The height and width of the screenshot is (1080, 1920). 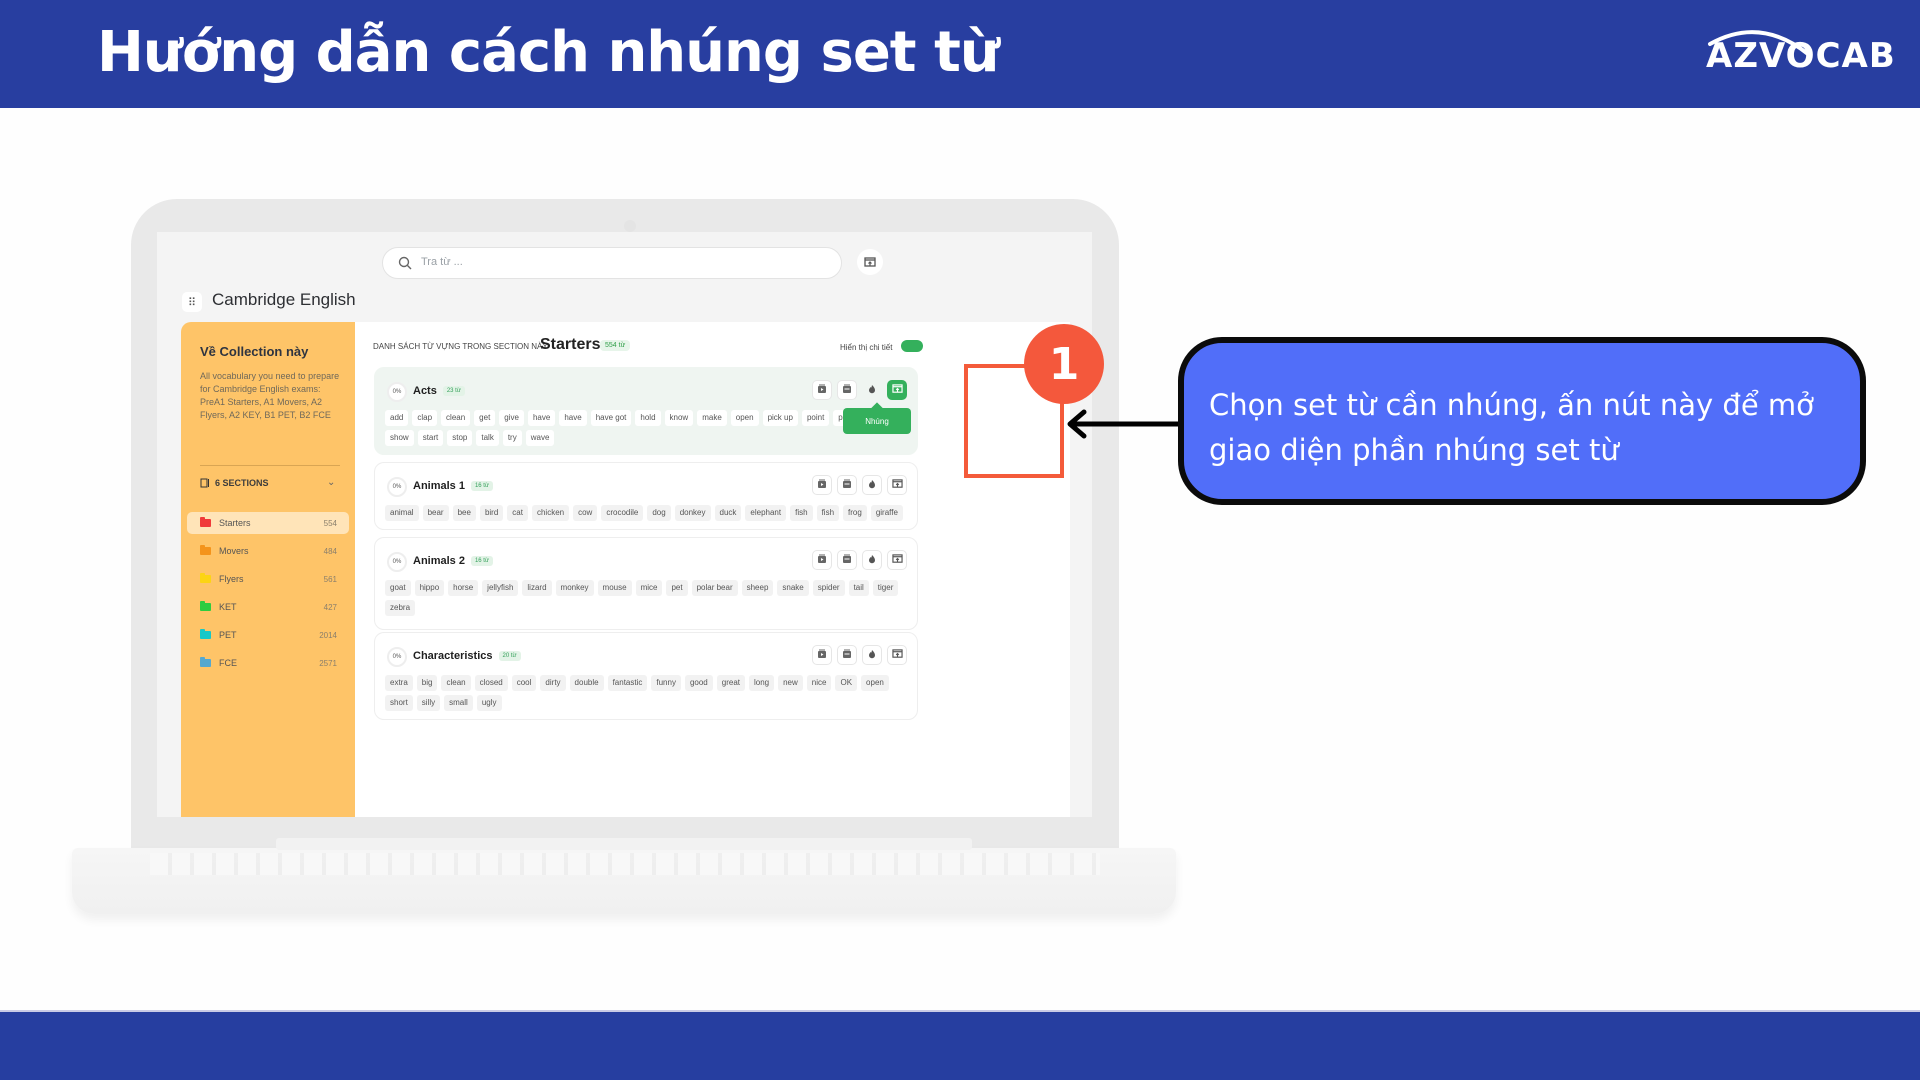 What do you see at coordinates (728, 513) in the screenshot?
I see `word-chip: duck` at bounding box center [728, 513].